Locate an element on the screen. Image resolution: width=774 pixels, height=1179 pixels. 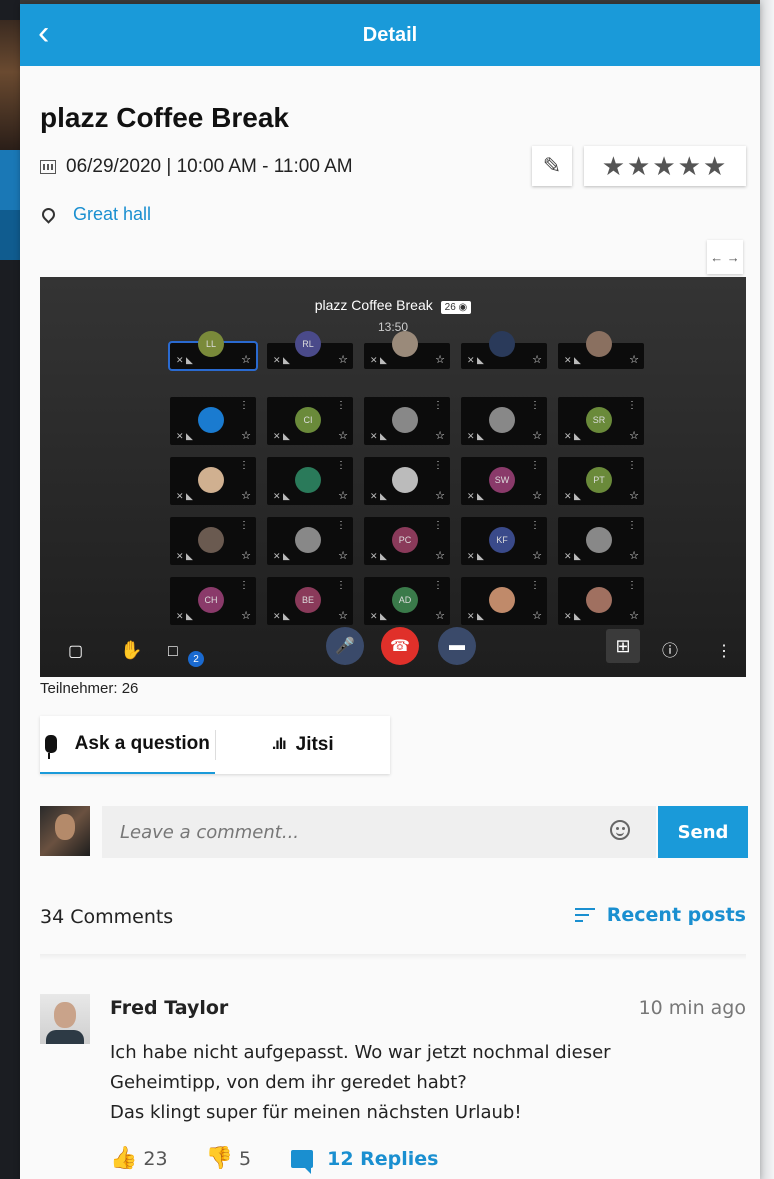
more-options-icon: ⋮ is located at coordinates (724, 651).